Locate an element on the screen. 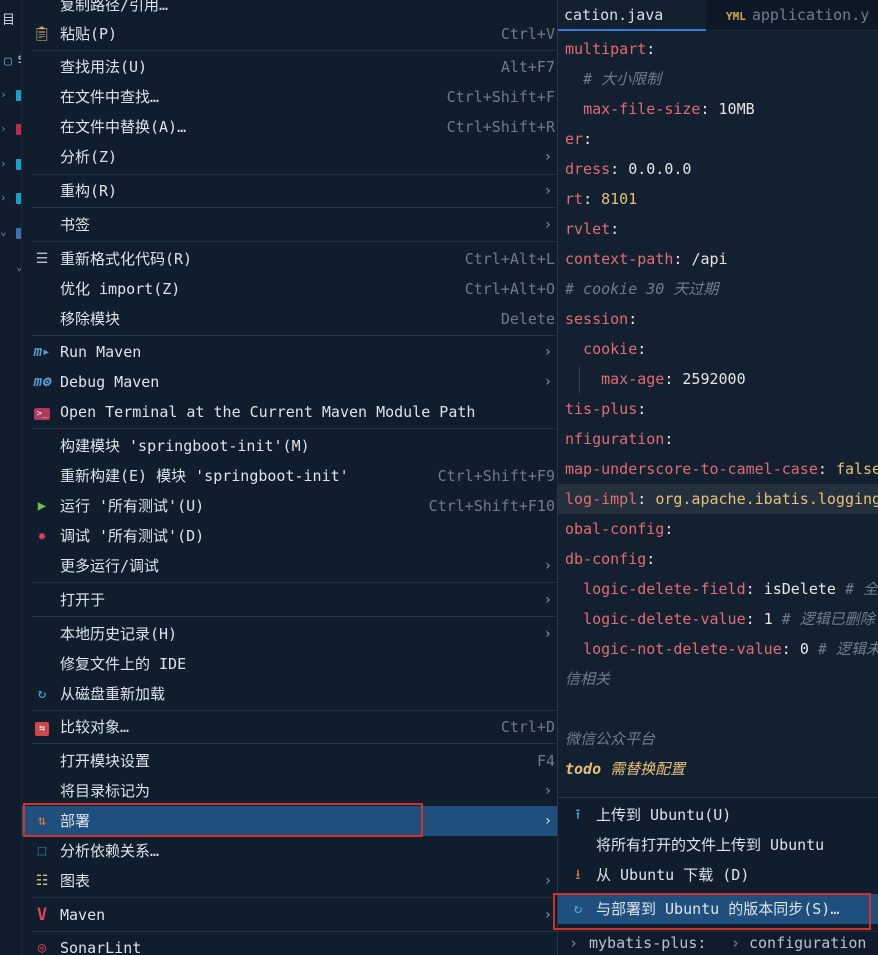 This screenshot has width=878, height=955. menu-item-reformat-code: ☰ 重新格式化代码(R) Ctrl+Alt+L is located at coordinates (289, 259).